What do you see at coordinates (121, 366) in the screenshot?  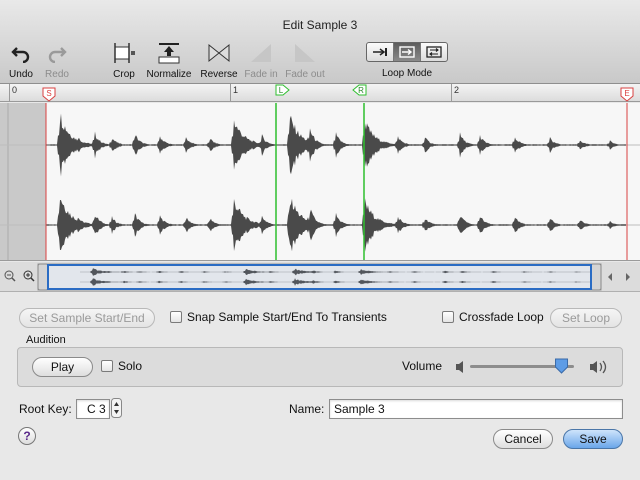 I see `solo-checkbox: Solo` at bounding box center [121, 366].